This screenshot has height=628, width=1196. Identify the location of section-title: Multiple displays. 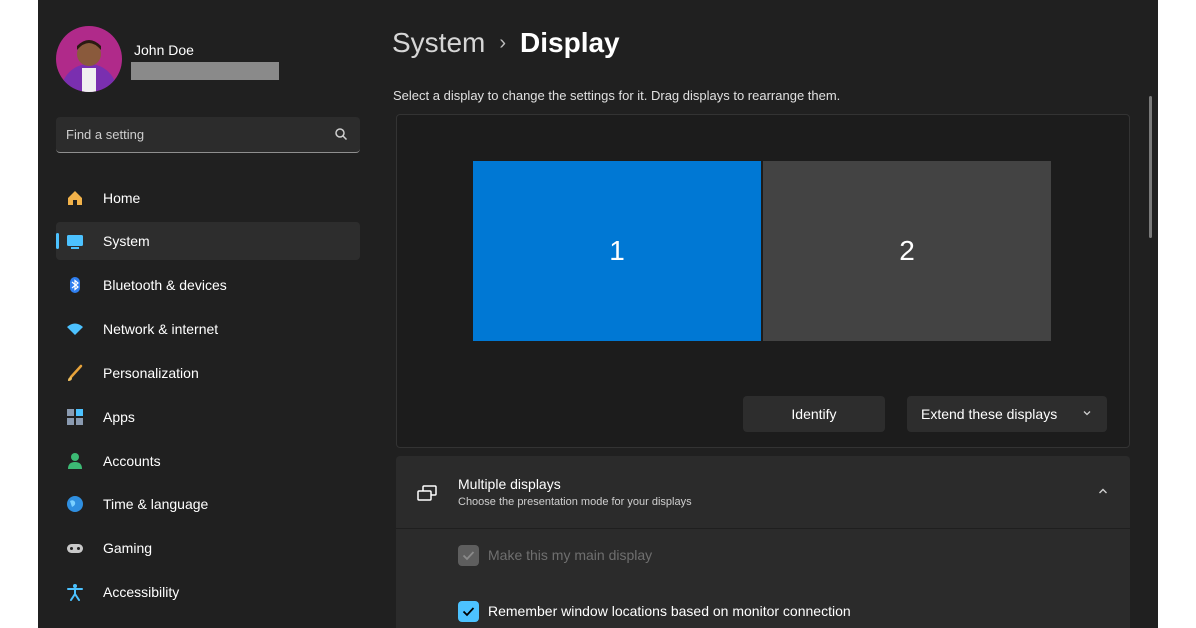
(509, 484).